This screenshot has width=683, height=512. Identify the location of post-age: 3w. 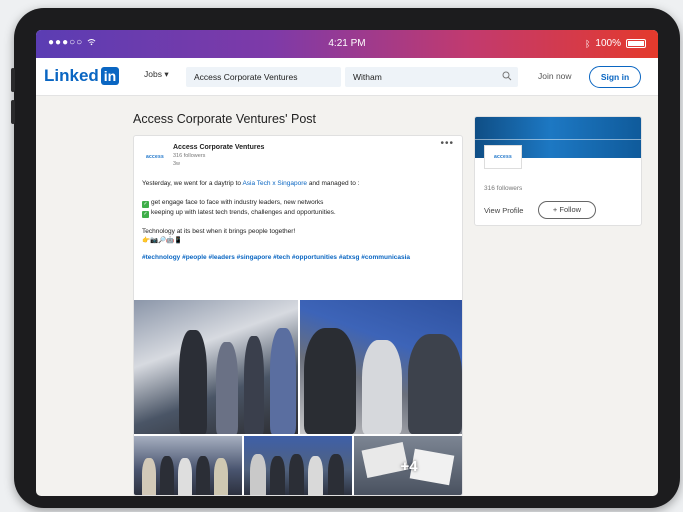
(177, 164).